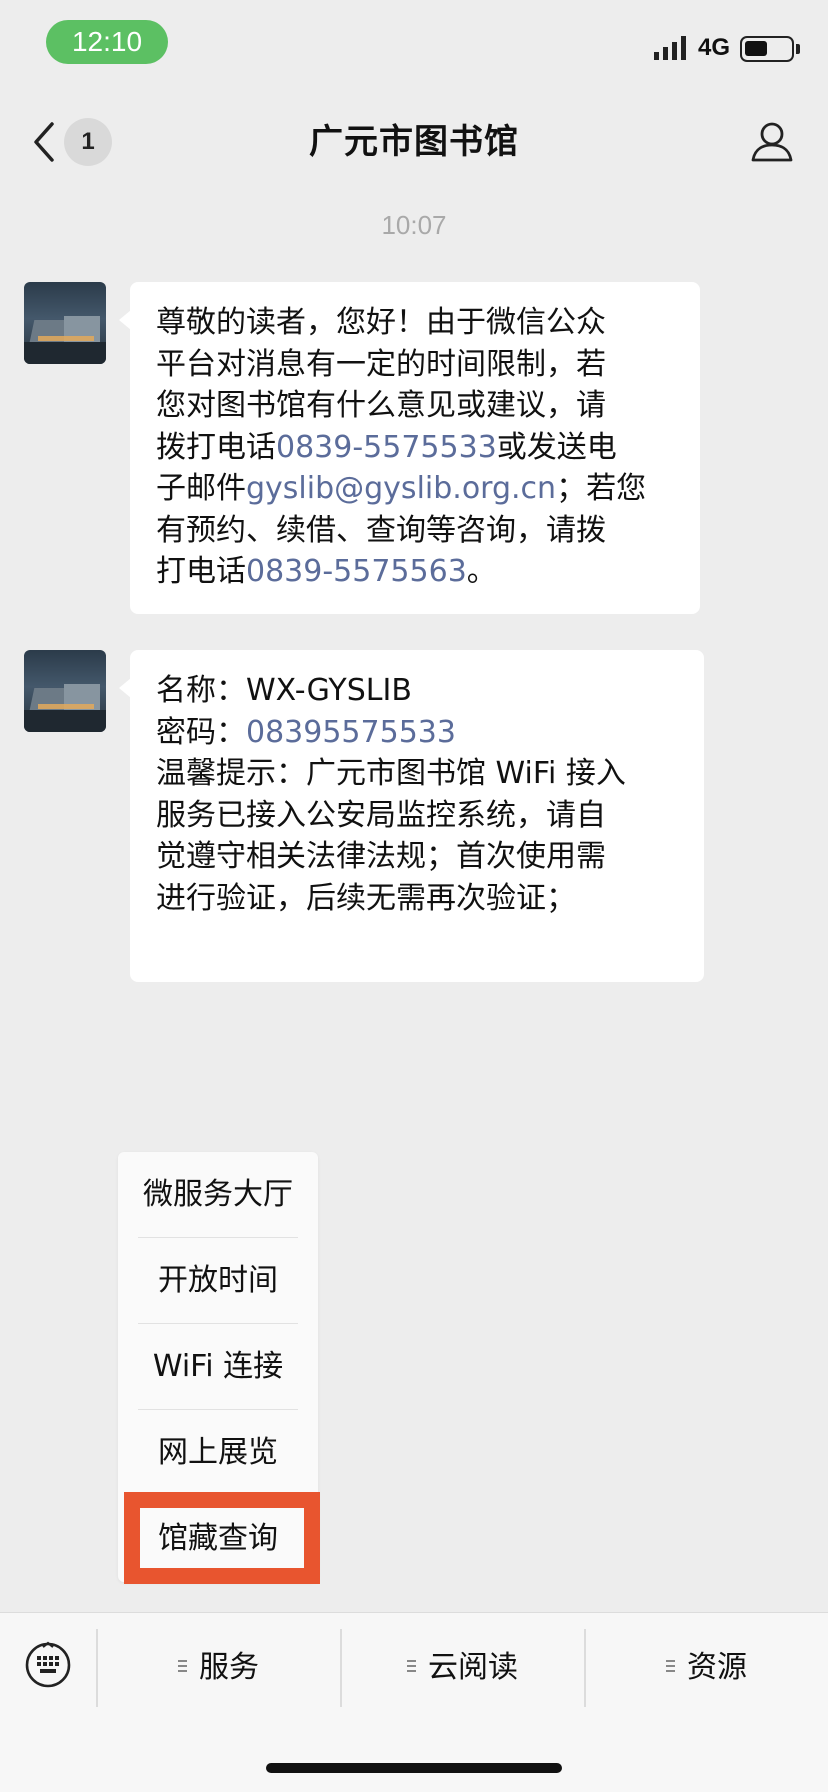 The height and width of the screenshot is (1792, 828). What do you see at coordinates (414, 1768) in the screenshot?
I see `home-indicator` at bounding box center [414, 1768].